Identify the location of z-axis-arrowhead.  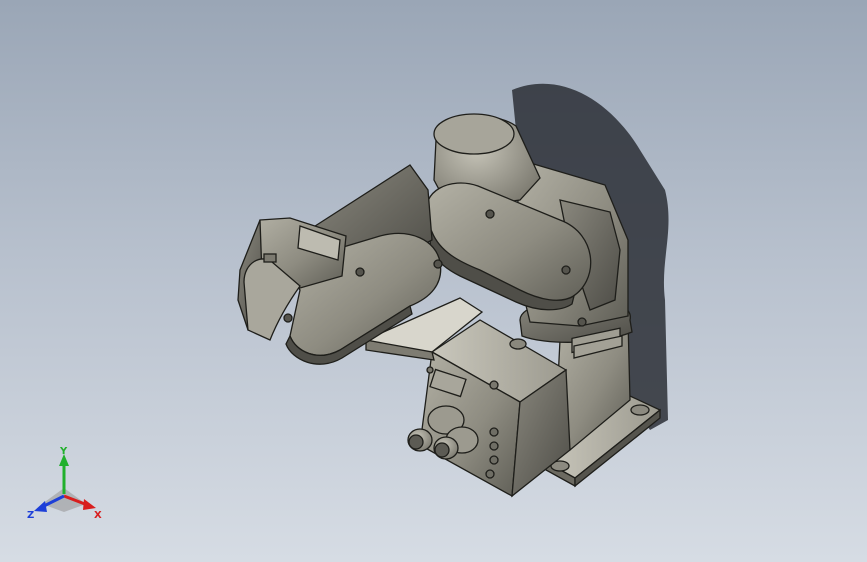
(40, 506).